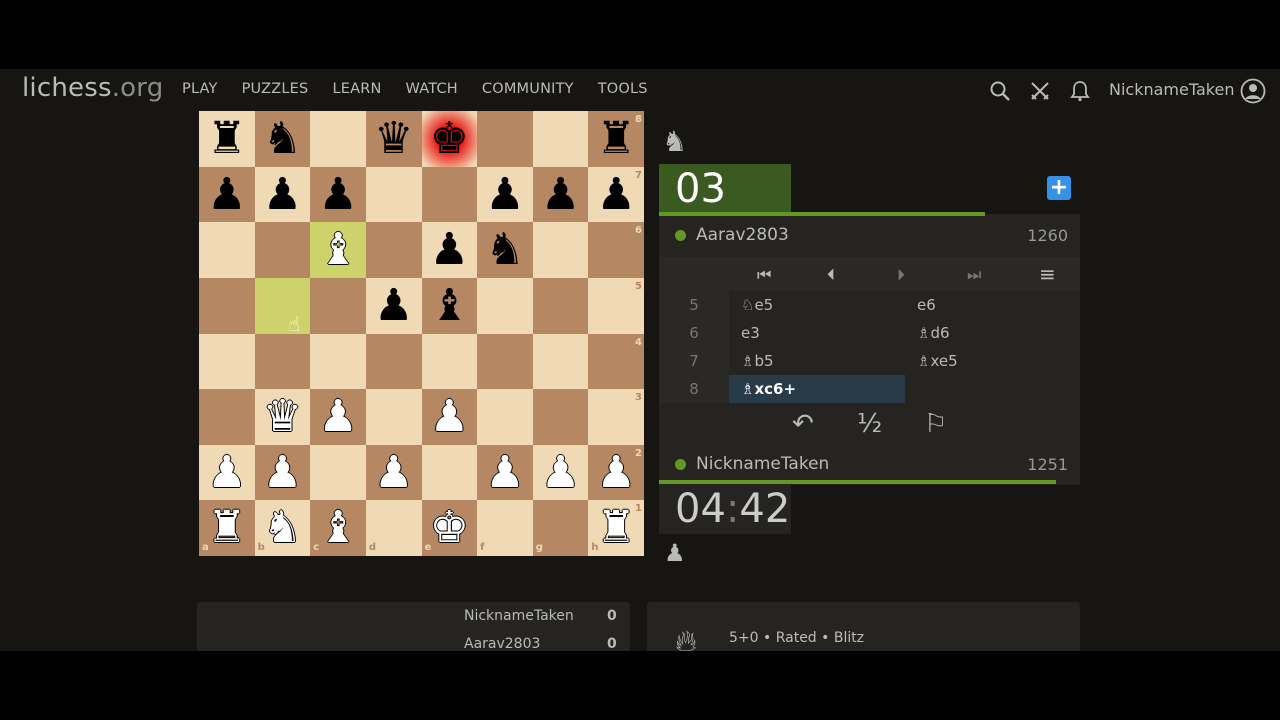  What do you see at coordinates (1253, 91) in the screenshot?
I see `user-circle-icon` at bounding box center [1253, 91].